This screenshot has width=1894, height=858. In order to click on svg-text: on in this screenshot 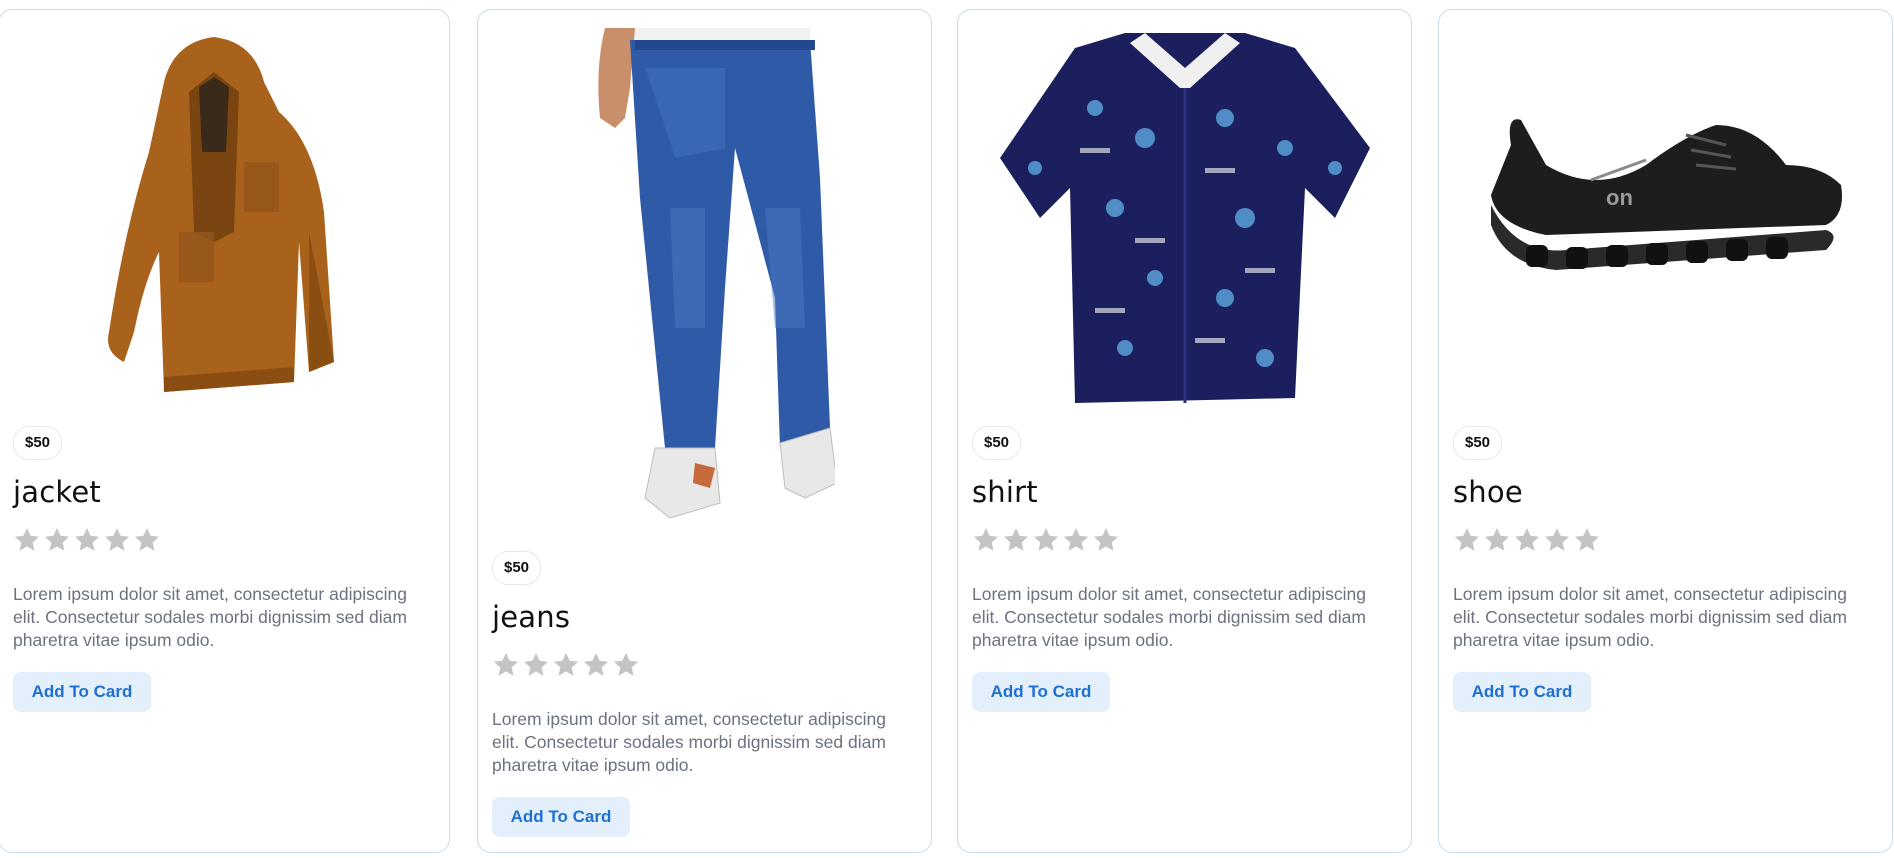, I will do `click(1619, 197)`.